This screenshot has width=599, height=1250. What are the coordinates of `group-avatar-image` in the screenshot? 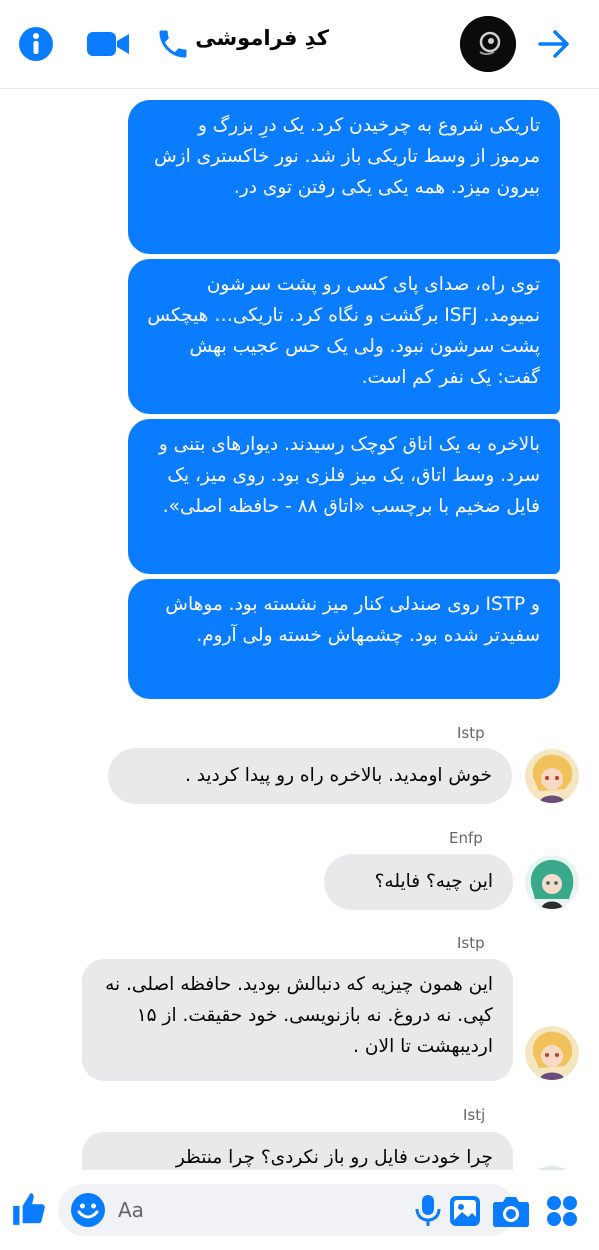 It's located at (488, 44).